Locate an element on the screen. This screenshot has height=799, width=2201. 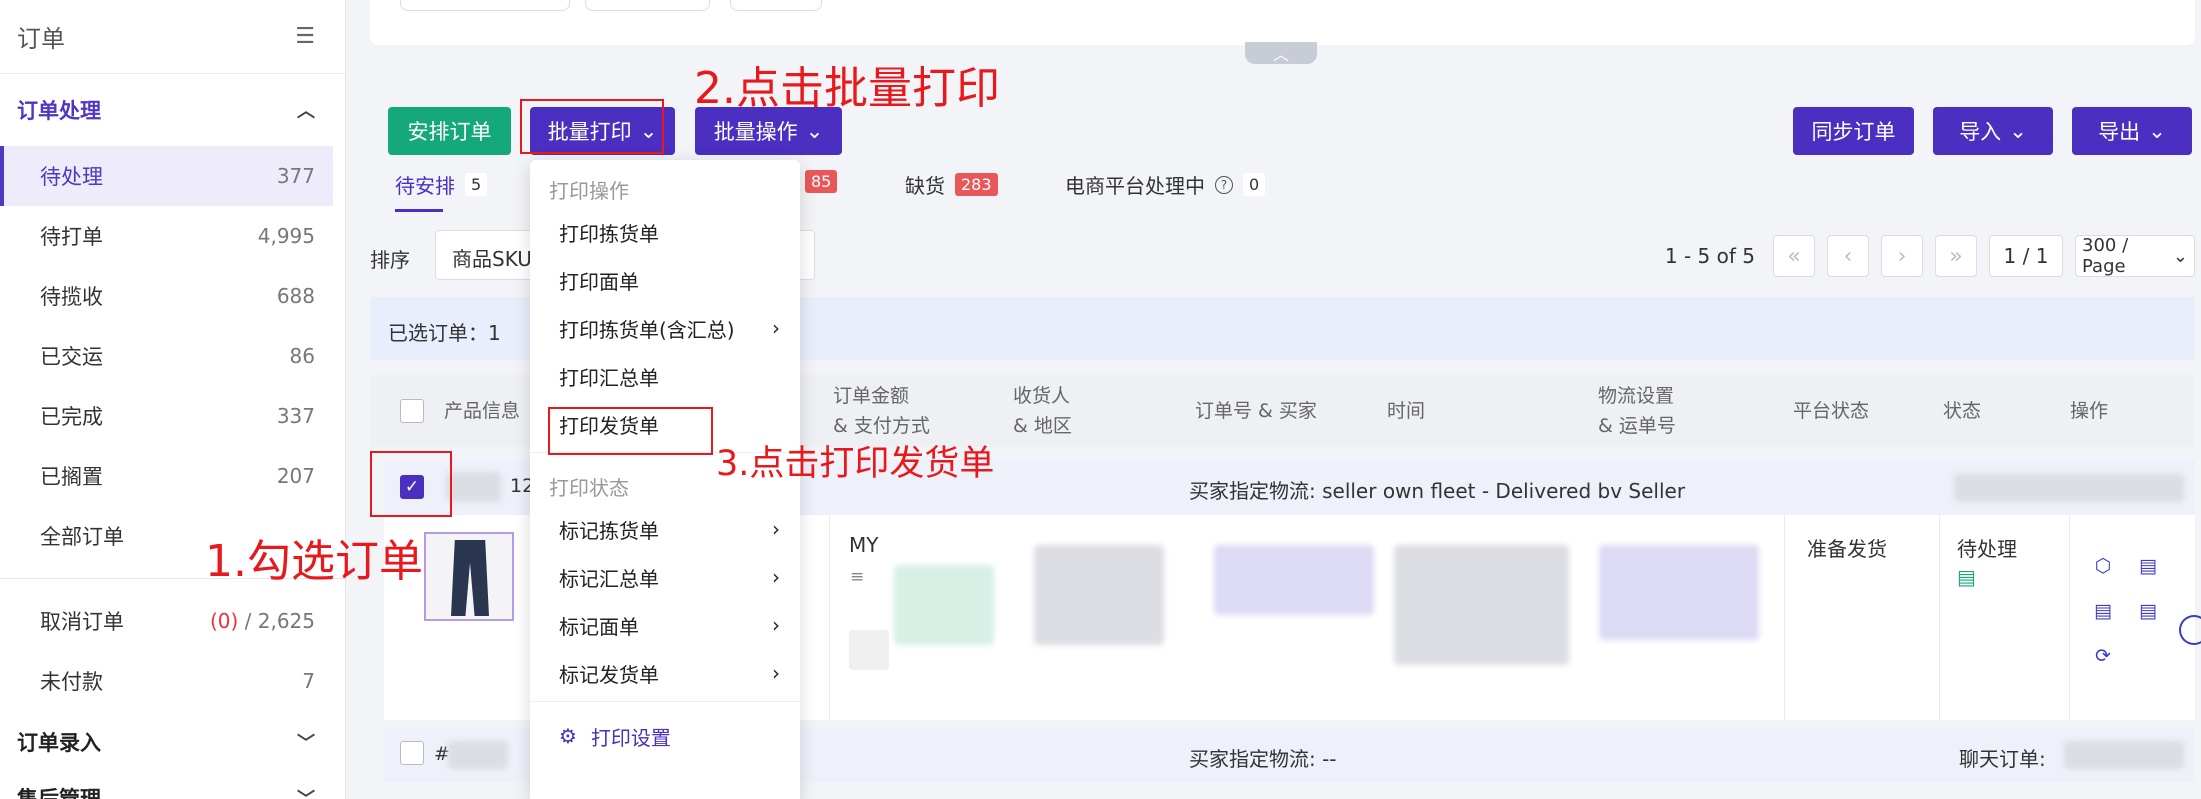
page-size-select: 300 / Page ⌄ is located at coordinates (2135, 256).